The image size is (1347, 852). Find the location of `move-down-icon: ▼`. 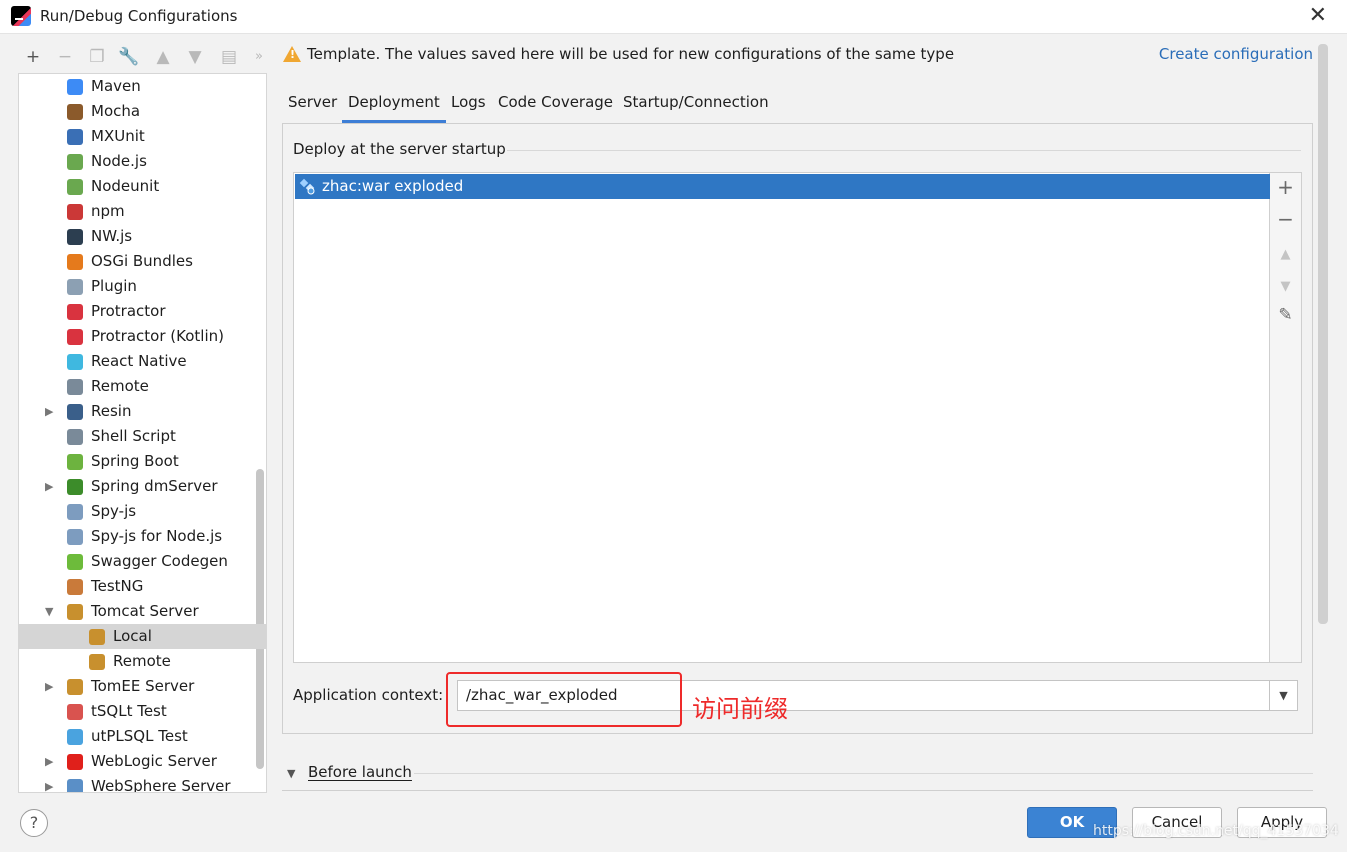

move-down-icon: ▼ is located at coordinates (195, 57).